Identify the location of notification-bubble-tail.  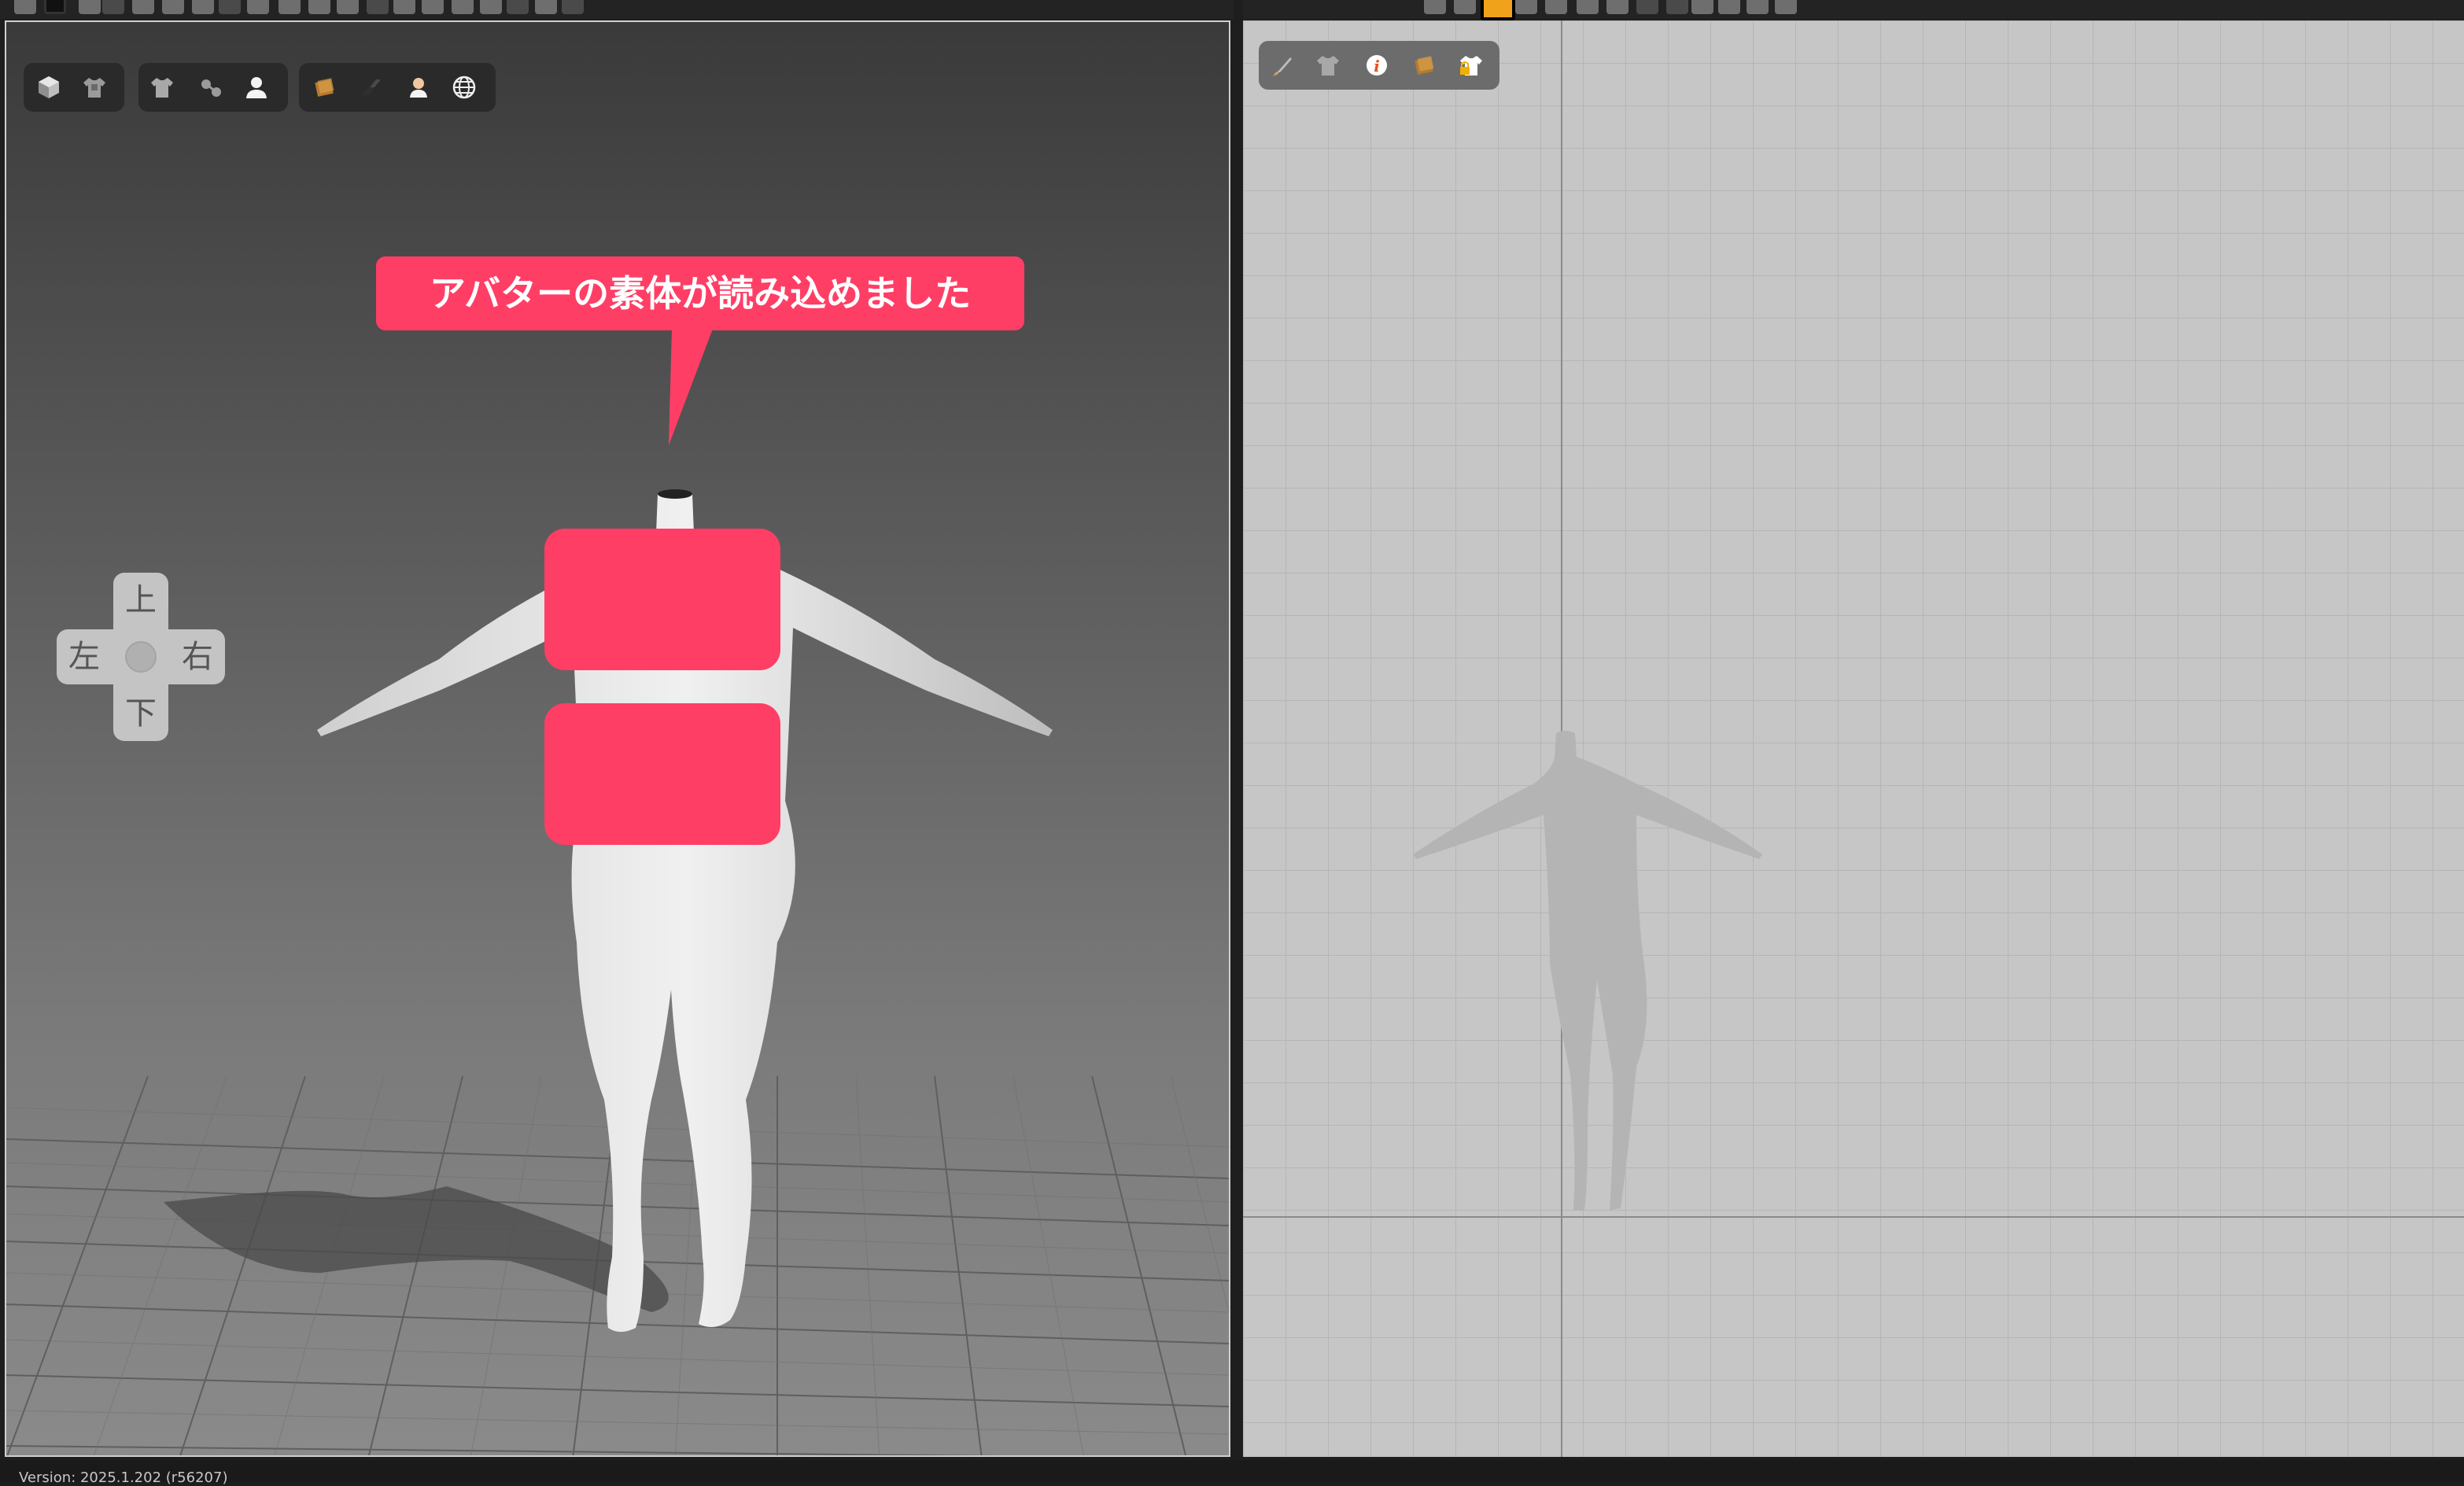
(691, 387).